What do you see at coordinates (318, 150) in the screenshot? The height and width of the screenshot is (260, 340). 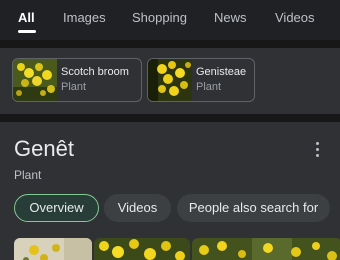 I see `more-vert-icon` at bounding box center [318, 150].